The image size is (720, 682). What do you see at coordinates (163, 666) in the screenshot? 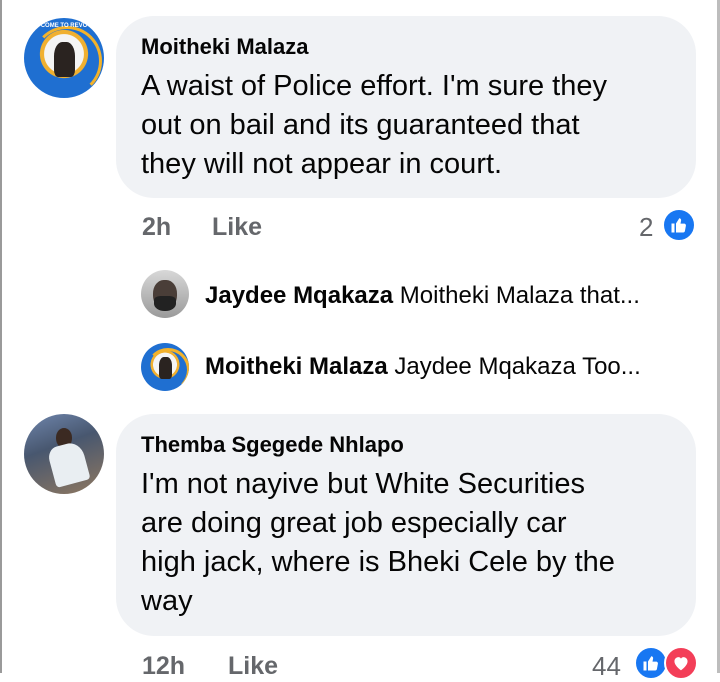
I see `comment-timestamp: 12h` at bounding box center [163, 666].